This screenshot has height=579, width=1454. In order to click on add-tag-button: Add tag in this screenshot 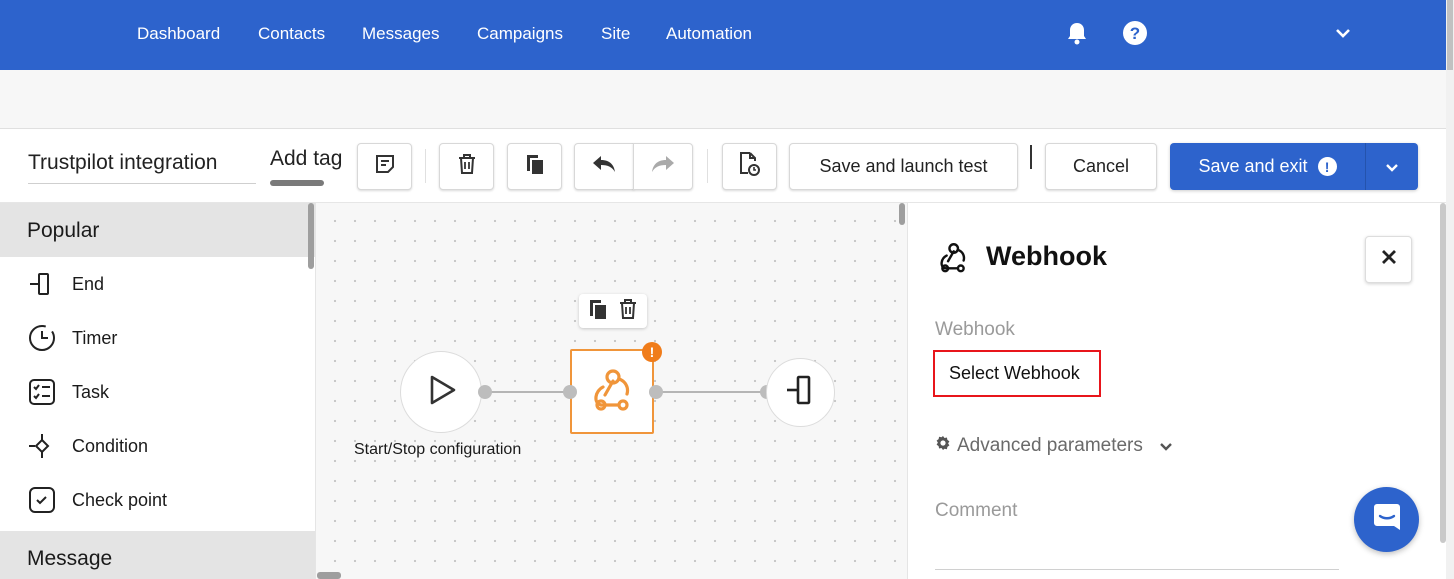, I will do `click(306, 159)`.